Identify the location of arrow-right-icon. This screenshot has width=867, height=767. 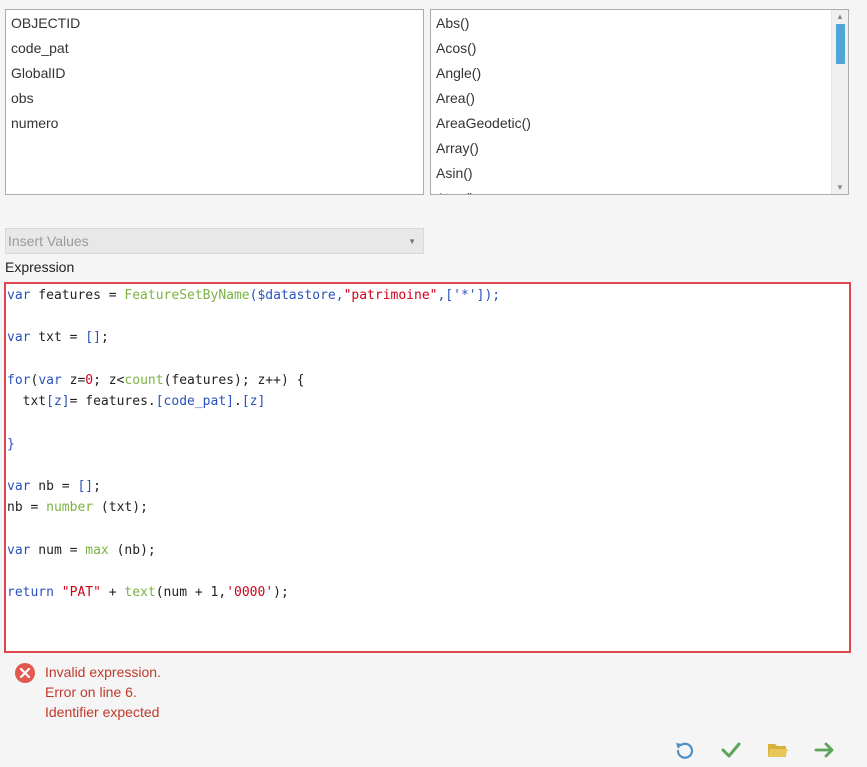
(824, 750).